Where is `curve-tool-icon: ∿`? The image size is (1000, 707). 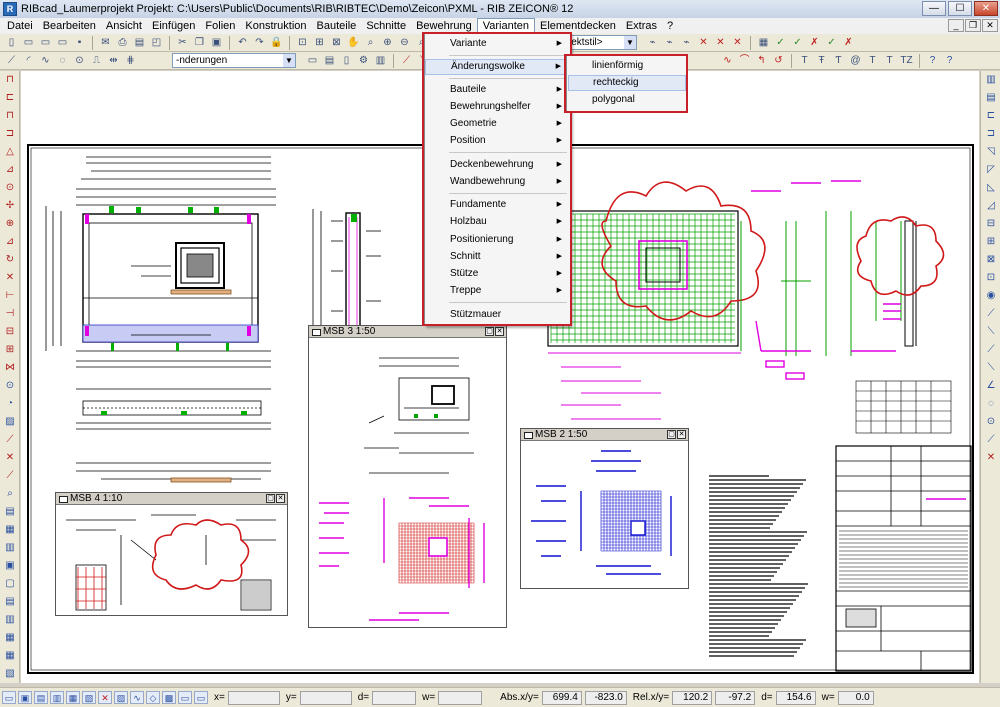 curve-tool-icon: ∿ is located at coordinates (45, 61).